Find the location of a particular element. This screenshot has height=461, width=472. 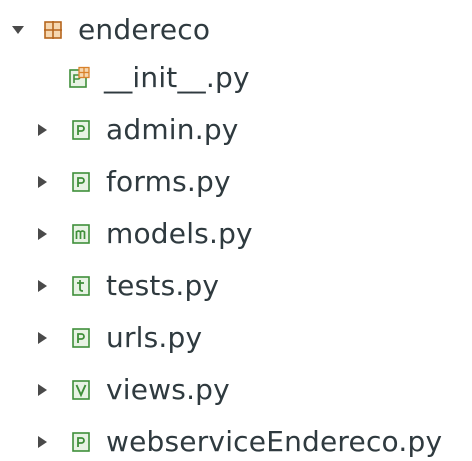

tests-file-icon is located at coordinates (81, 286).